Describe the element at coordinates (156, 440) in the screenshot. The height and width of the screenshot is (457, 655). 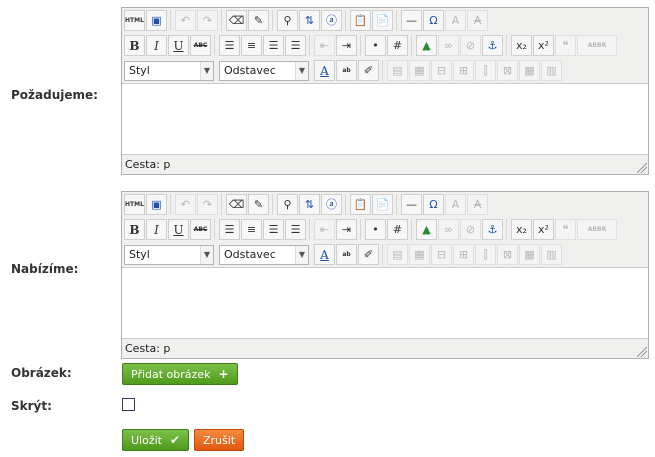
I see `save-button: Uložit ✔` at that location.